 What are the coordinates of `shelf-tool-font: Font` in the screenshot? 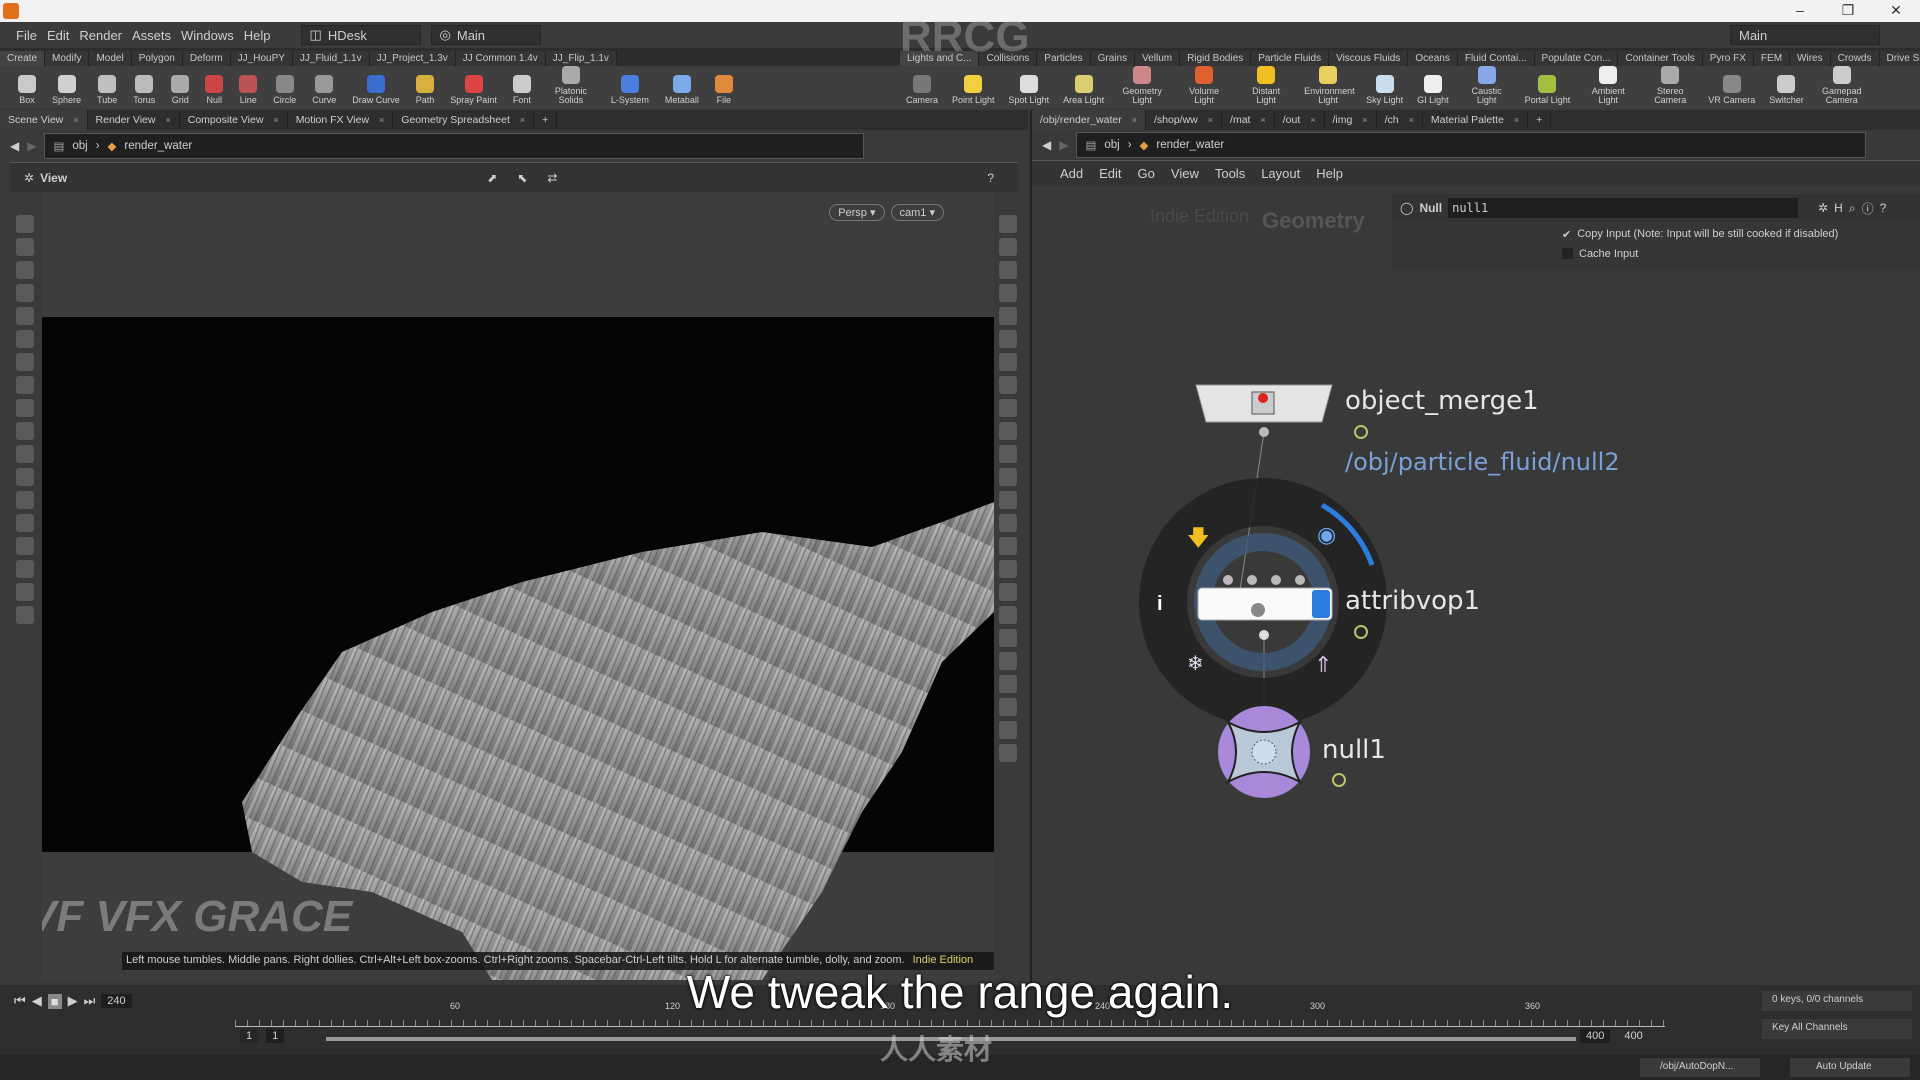 It's located at (521, 90).